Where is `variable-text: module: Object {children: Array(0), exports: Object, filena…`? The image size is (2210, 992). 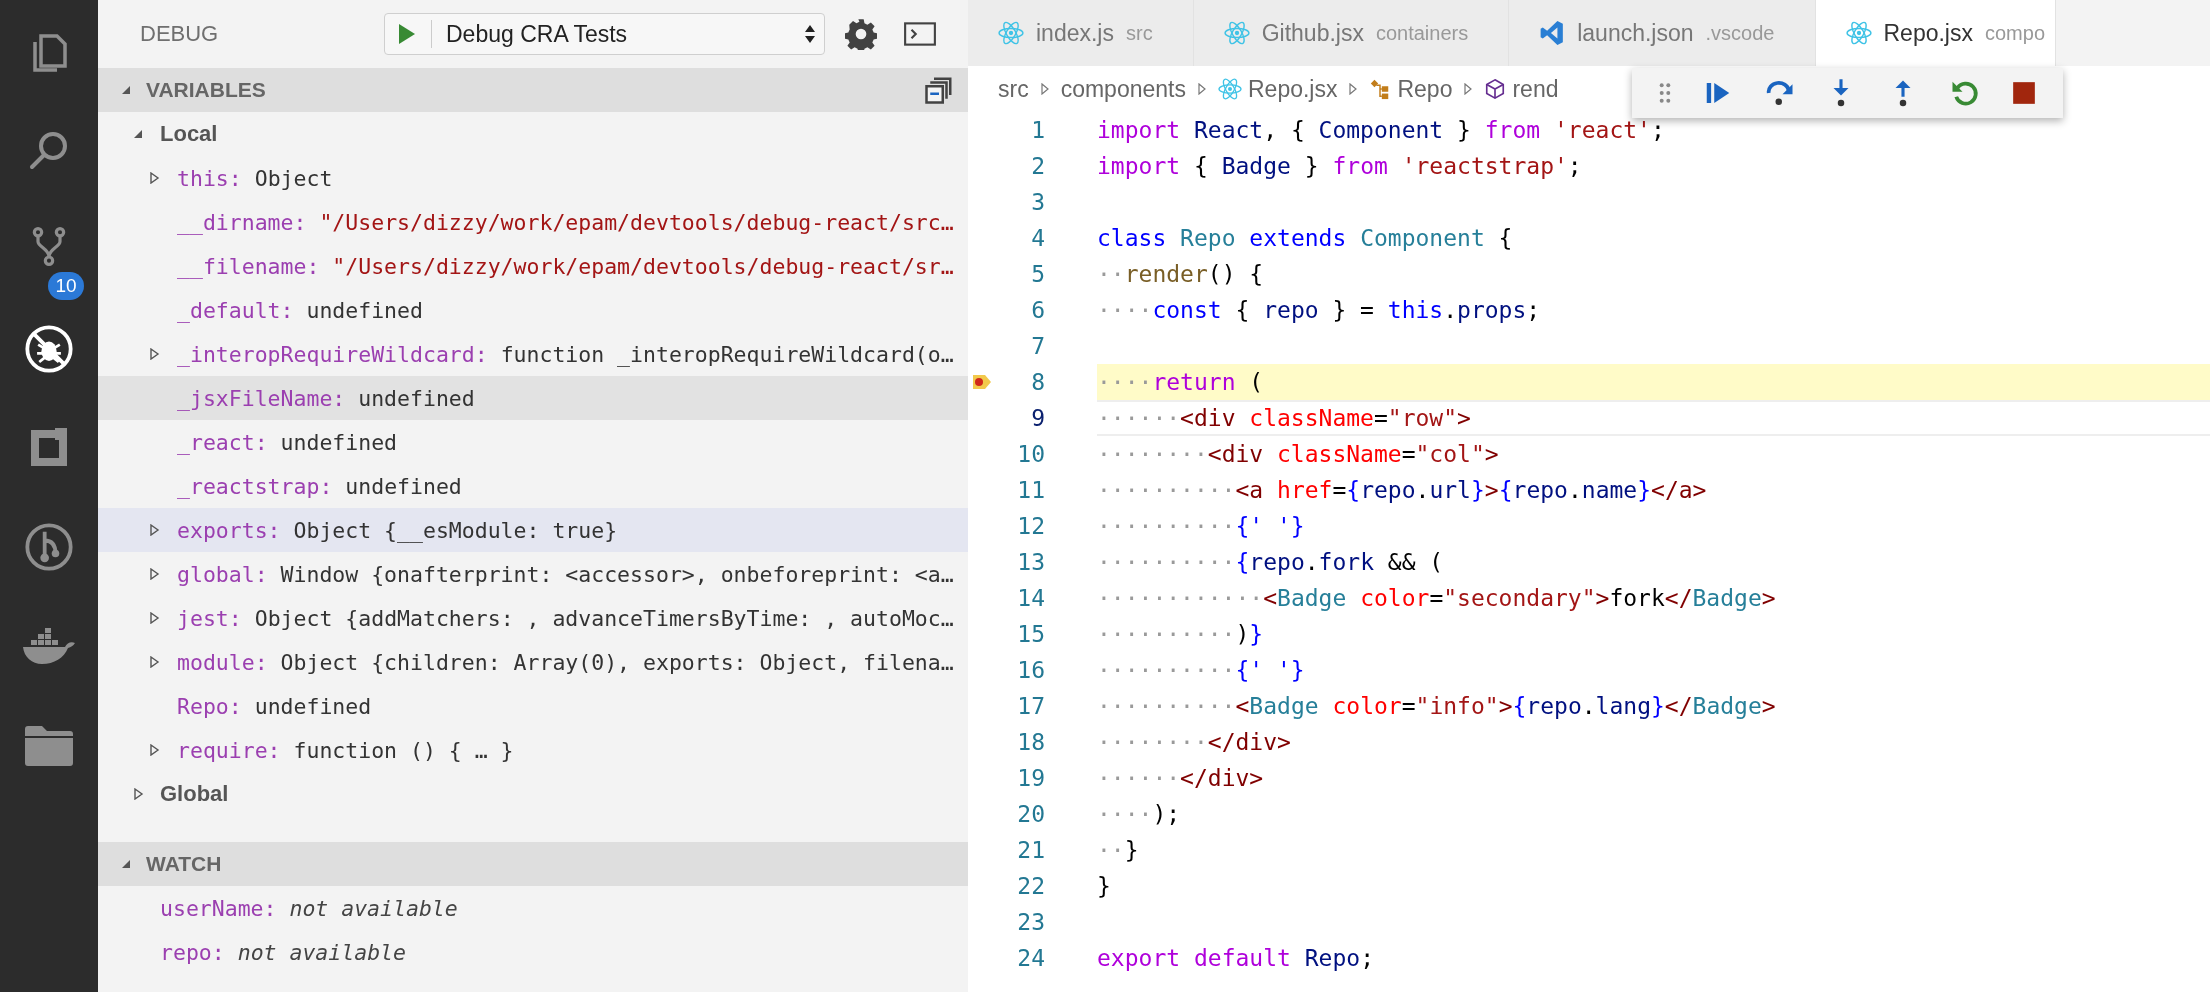 variable-text: module: Object {children: Array(0), exports: Object, filena… is located at coordinates (565, 662).